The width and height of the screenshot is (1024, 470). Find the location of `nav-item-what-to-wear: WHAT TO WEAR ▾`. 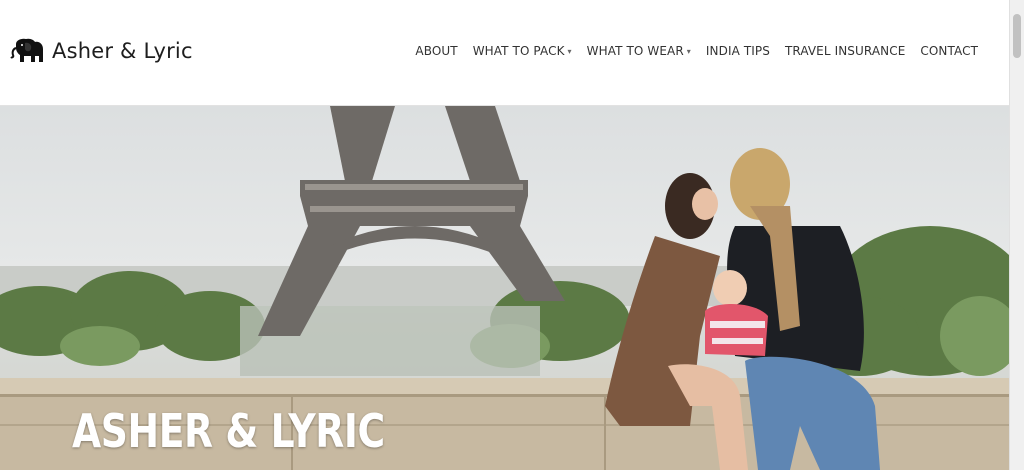

nav-item-what-to-wear: WHAT TO WEAR ▾ is located at coordinates (639, 51).